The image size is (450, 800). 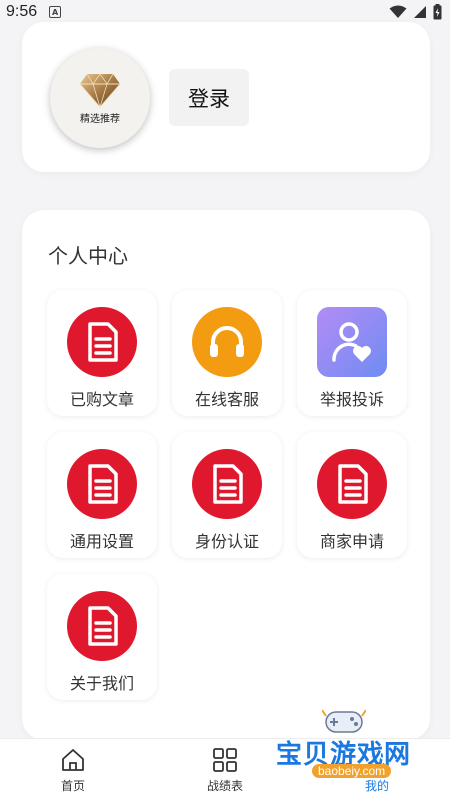 I want to click on menu-item-online-service: 在线客服, so click(x=227, y=353).